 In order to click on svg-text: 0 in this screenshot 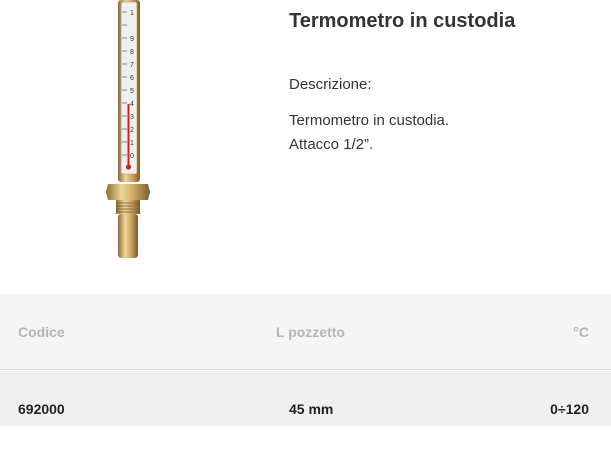, I will do `click(132, 156)`.